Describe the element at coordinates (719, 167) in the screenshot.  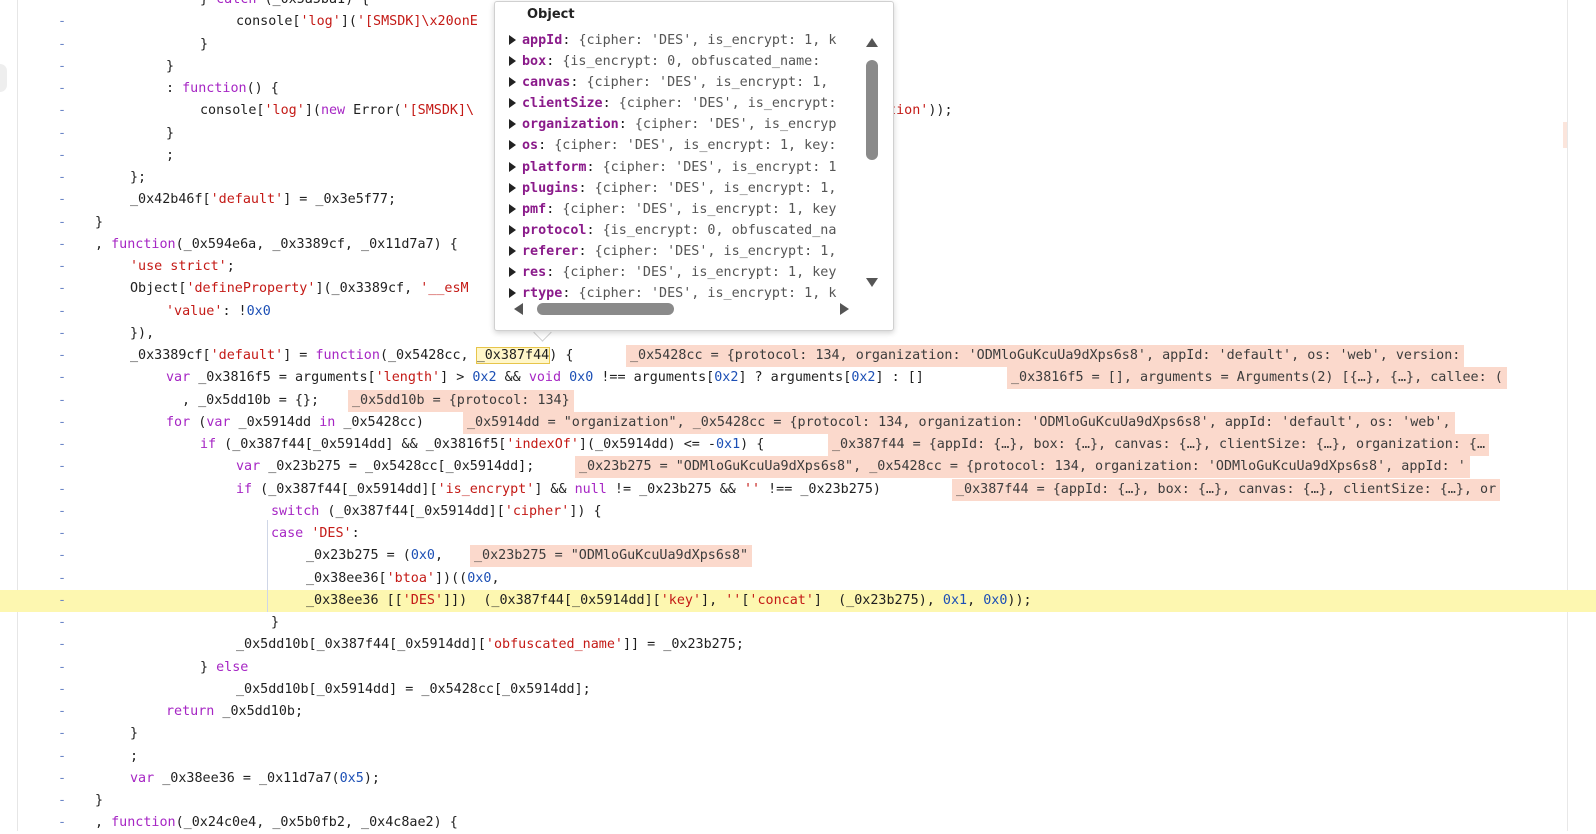
I see `property-value: {cipher: 'DES', is_encrypt: 1` at that location.